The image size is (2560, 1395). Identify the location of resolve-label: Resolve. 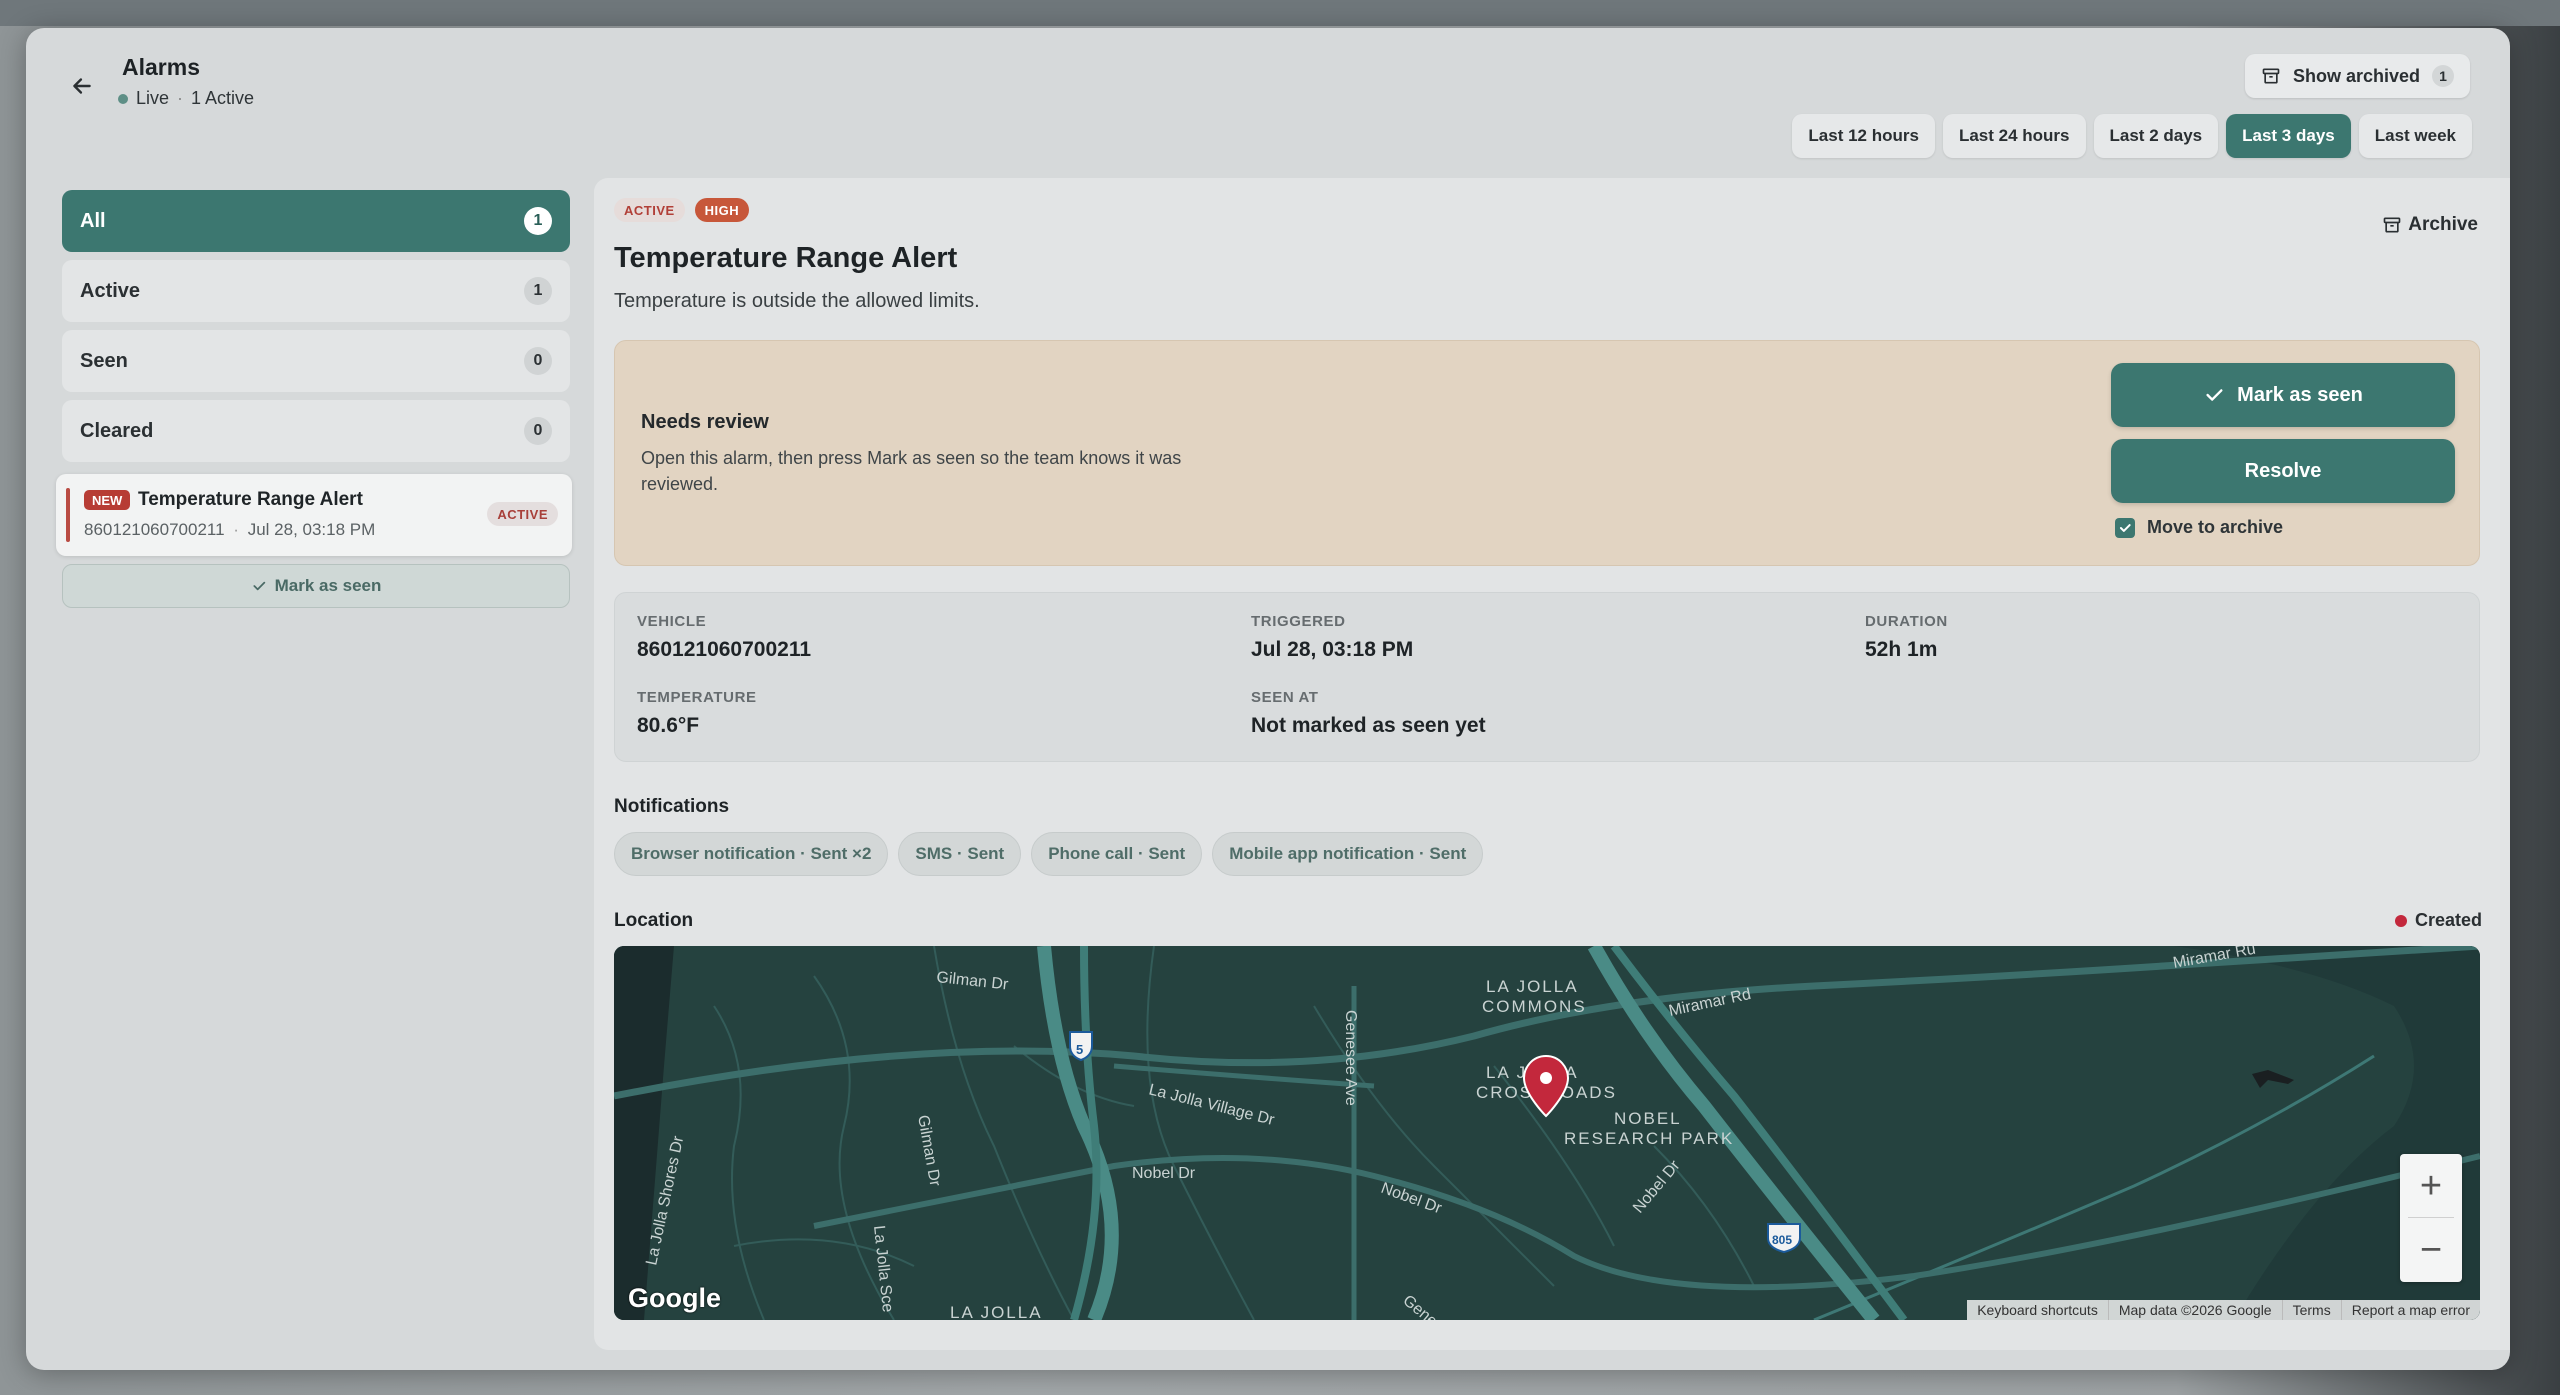
(2283, 470).